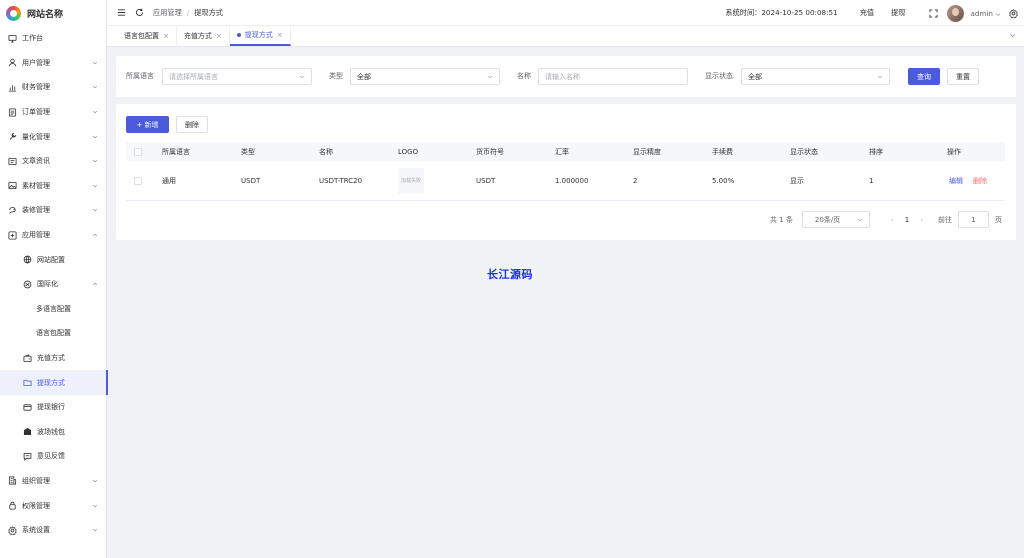 This screenshot has height=558, width=1024. What do you see at coordinates (192, 124) in the screenshot?
I see `batch-delete-button: 删除` at bounding box center [192, 124].